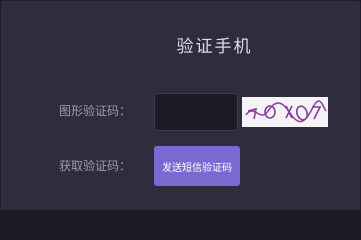 The image size is (361, 240). Describe the element at coordinates (95, 111) in the screenshot. I see `captcha-label: 图形验证码：` at that location.